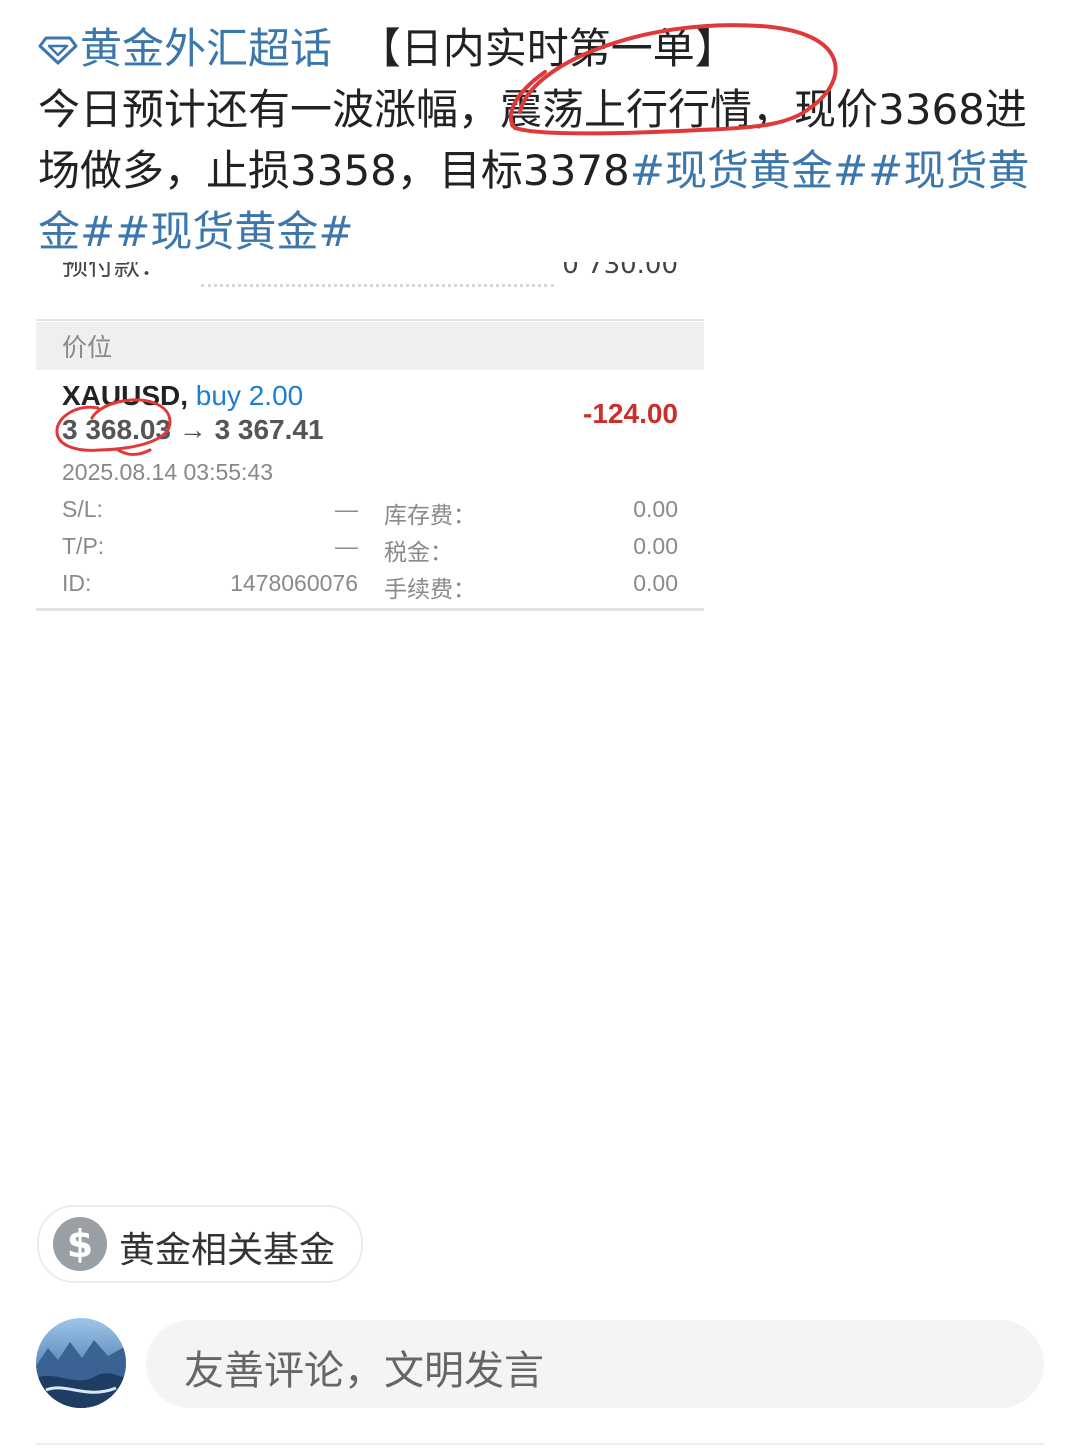 The width and height of the screenshot is (1080, 1448). What do you see at coordinates (370, 346) in the screenshot?
I see `section-header: 价位` at bounding box center [370, 346].